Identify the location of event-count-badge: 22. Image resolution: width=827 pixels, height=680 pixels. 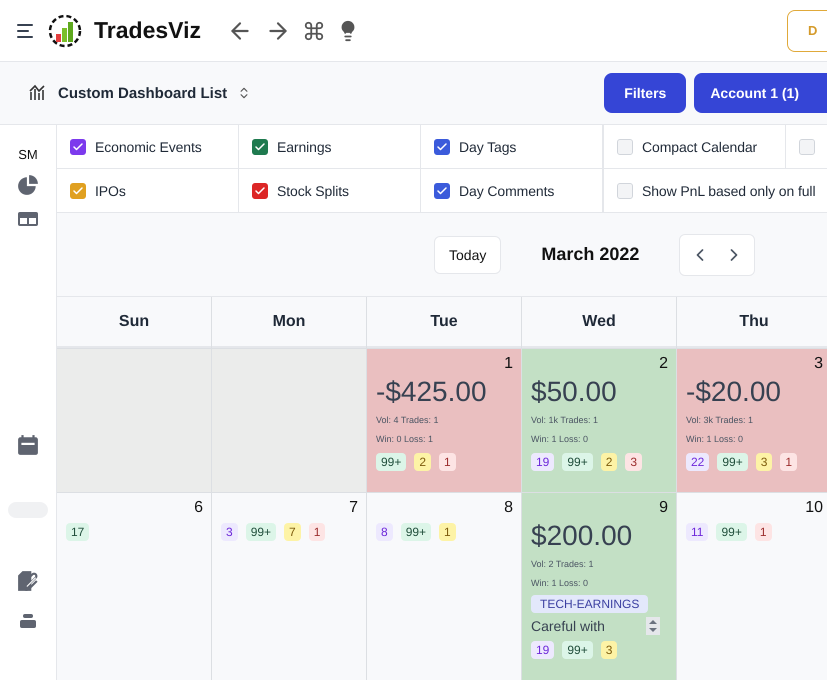
(698, 462).